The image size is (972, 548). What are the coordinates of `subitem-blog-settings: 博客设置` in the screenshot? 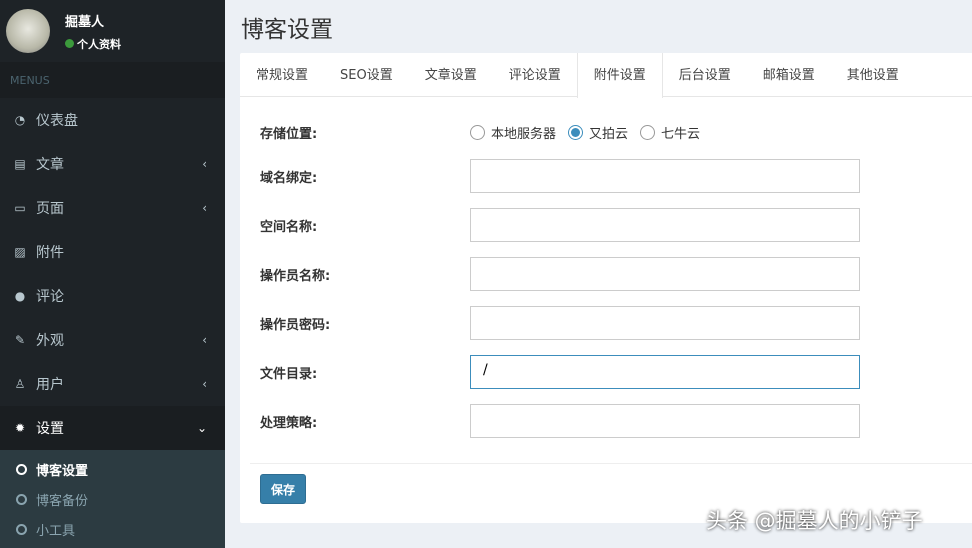 It's located at (112, 469).